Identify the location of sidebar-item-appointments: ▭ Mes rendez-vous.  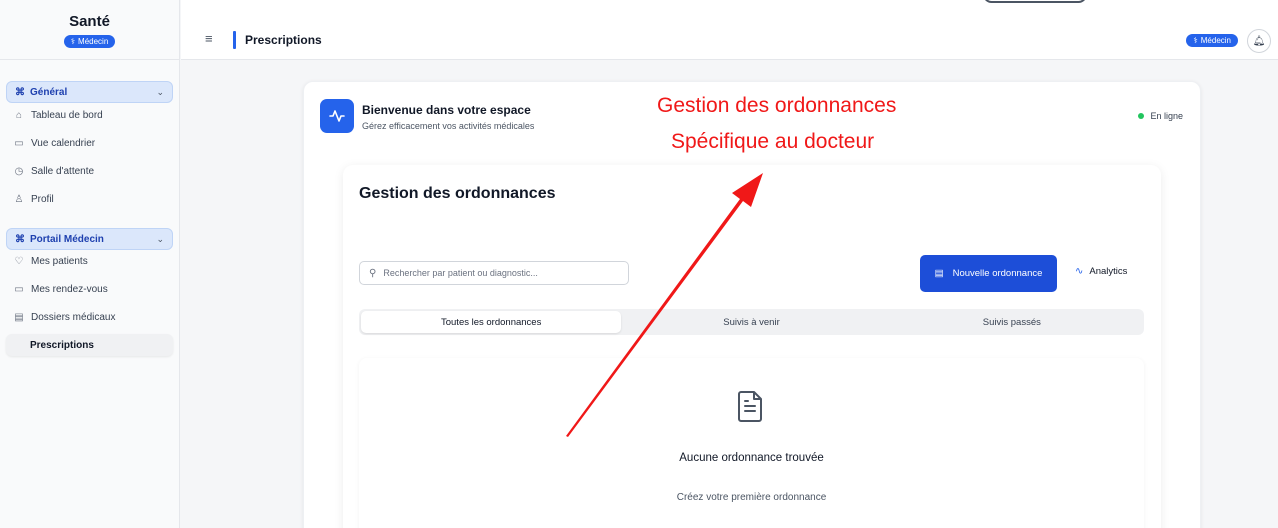
(89, 289).